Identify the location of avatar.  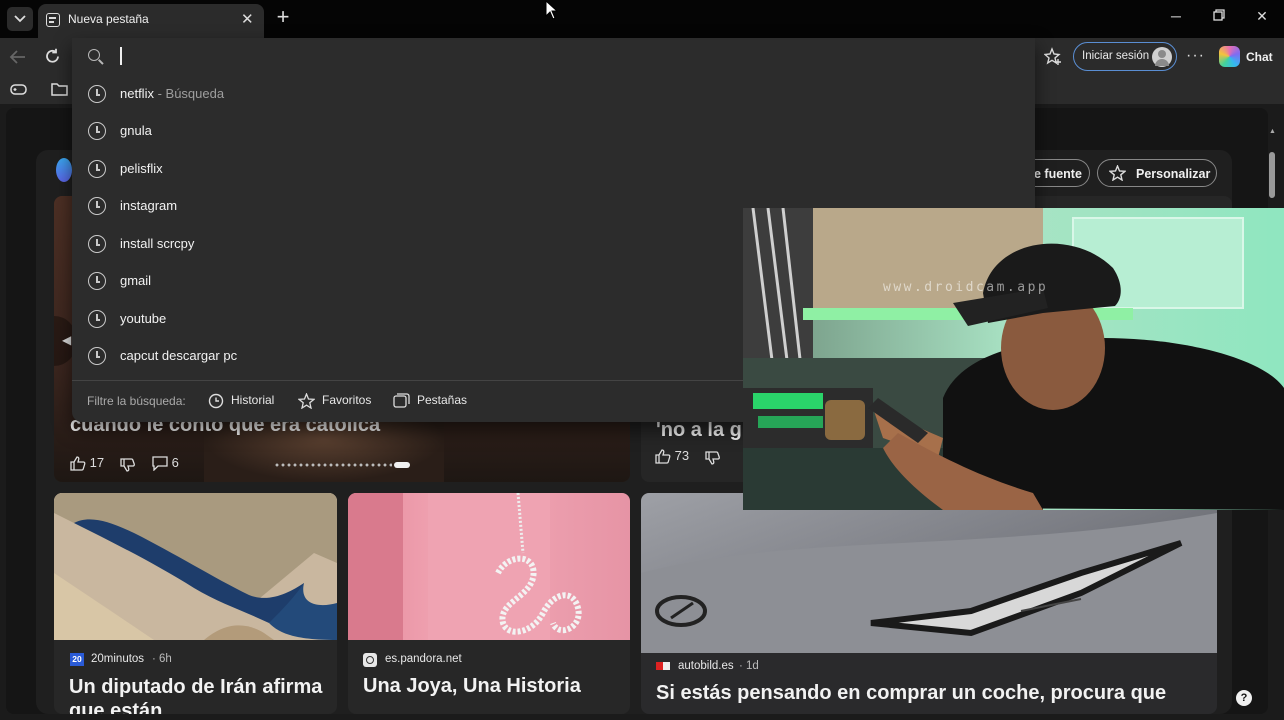
(1162, 57).